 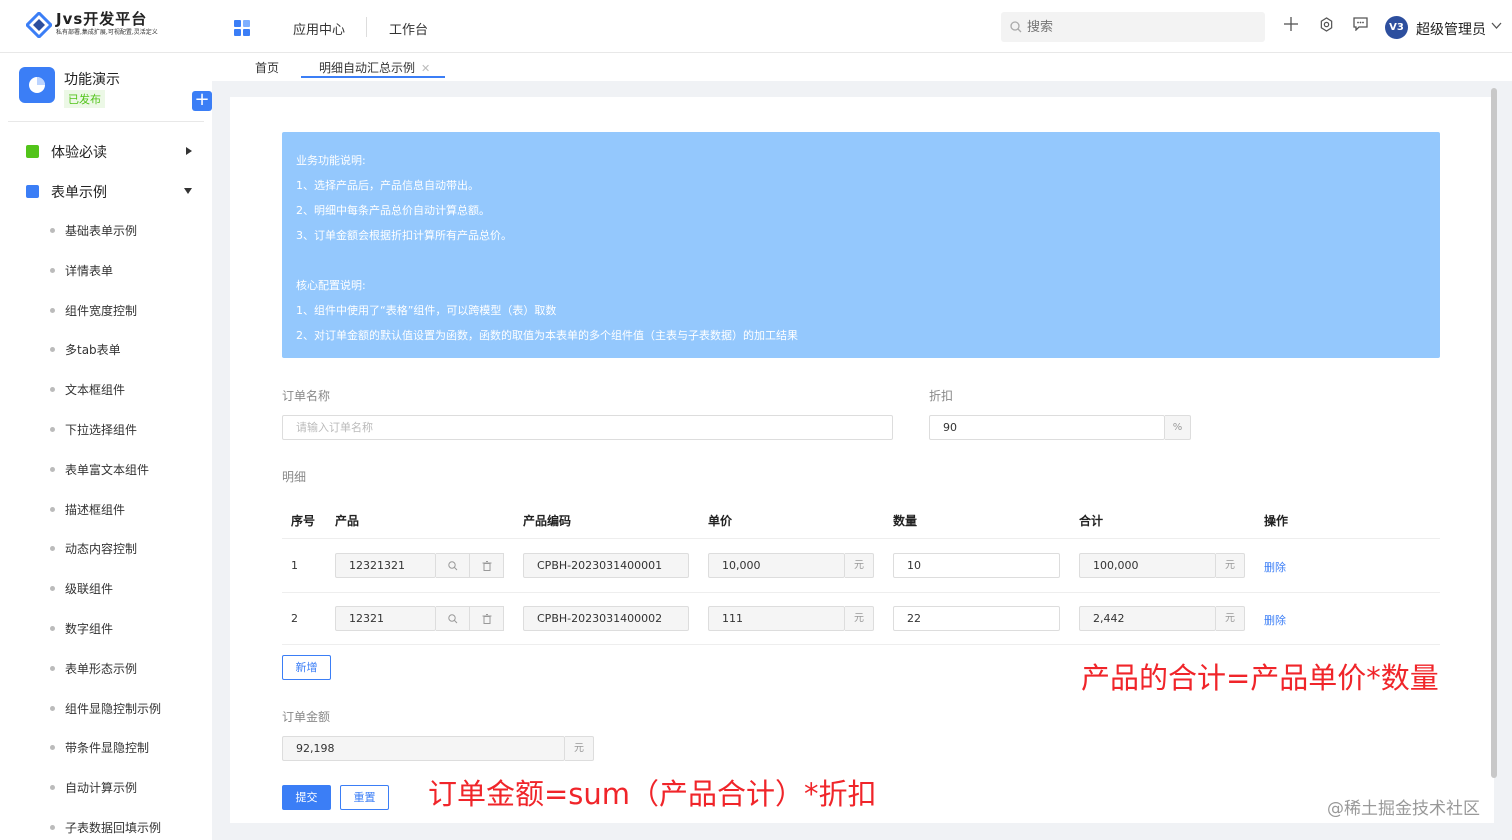 I want to click on discount-suffix: %, so click(x=1178, y=427).